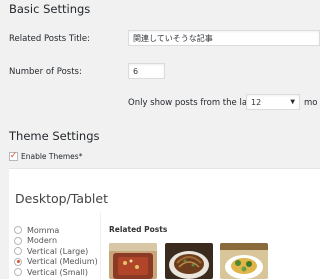  Describe the element at coordinates (42, 241) in the screenshot. I see `theme-option-label: Modern` at that location.